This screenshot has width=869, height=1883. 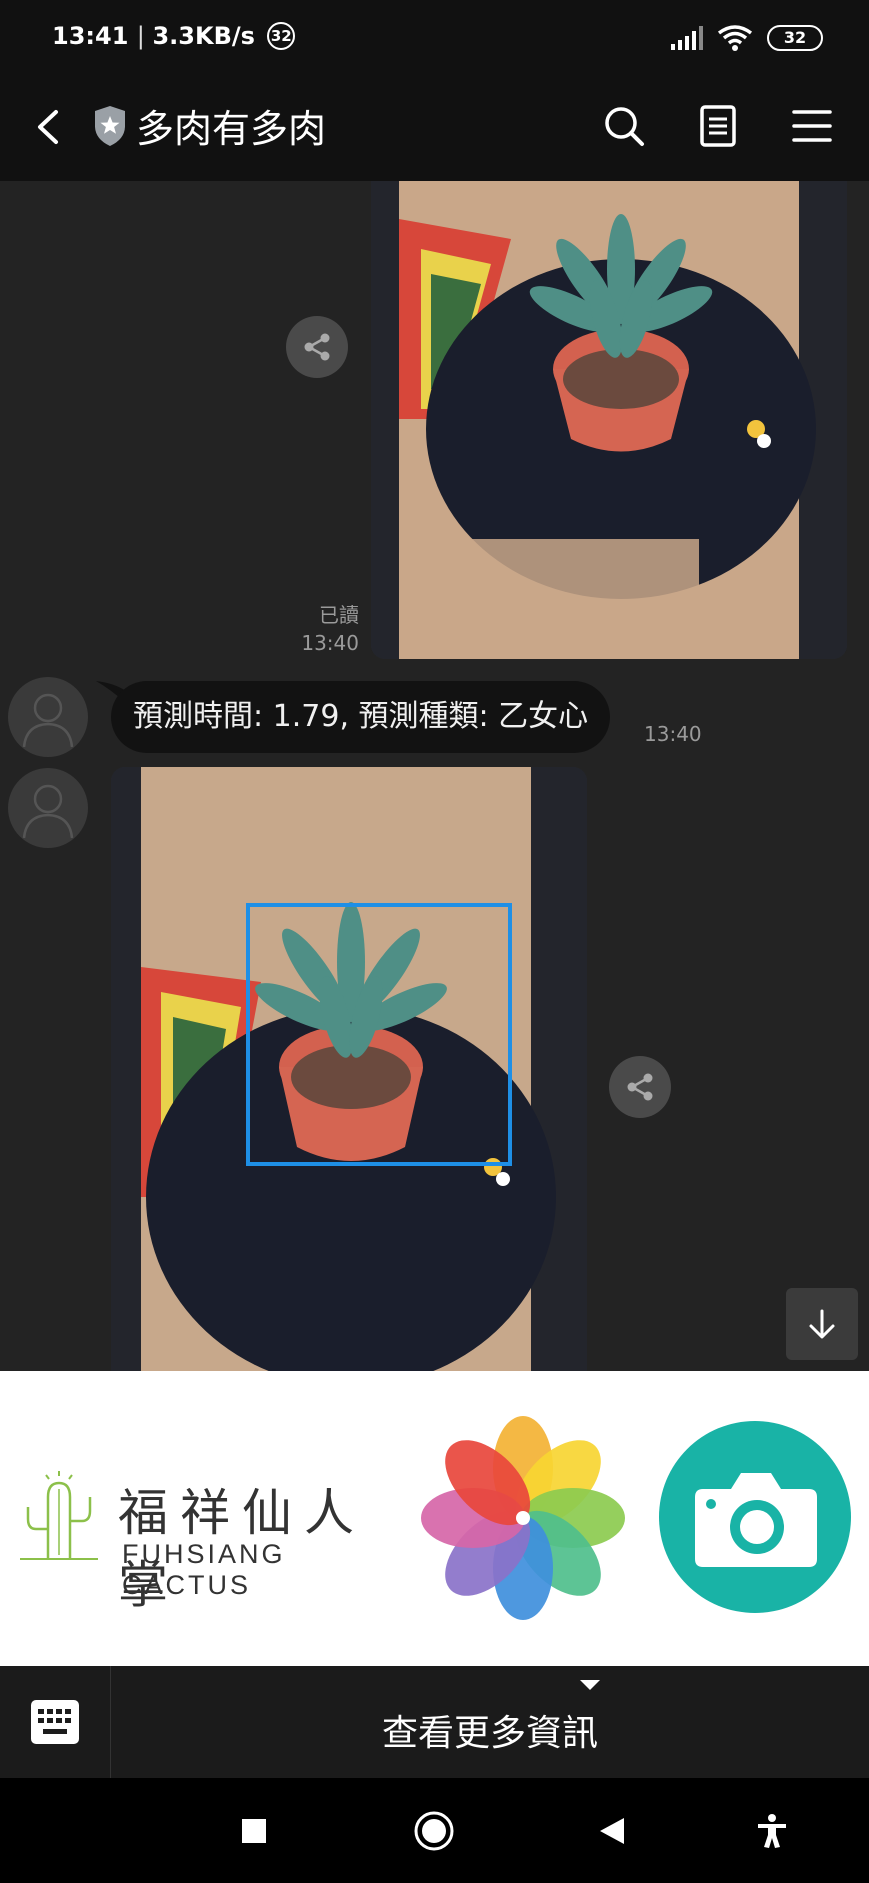 I want to click on status-time-row: 13:41 | 3.3KB/s 32, so click(x=174, y=36).